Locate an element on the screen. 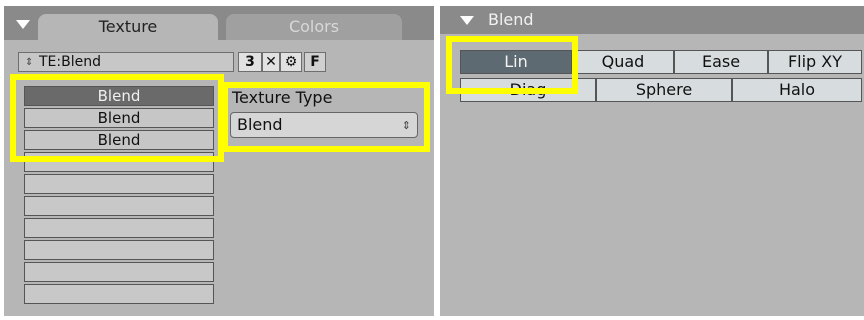 This screenshot has width=864, height=320. ease-button: Ease is located at coordinates (721, 62).